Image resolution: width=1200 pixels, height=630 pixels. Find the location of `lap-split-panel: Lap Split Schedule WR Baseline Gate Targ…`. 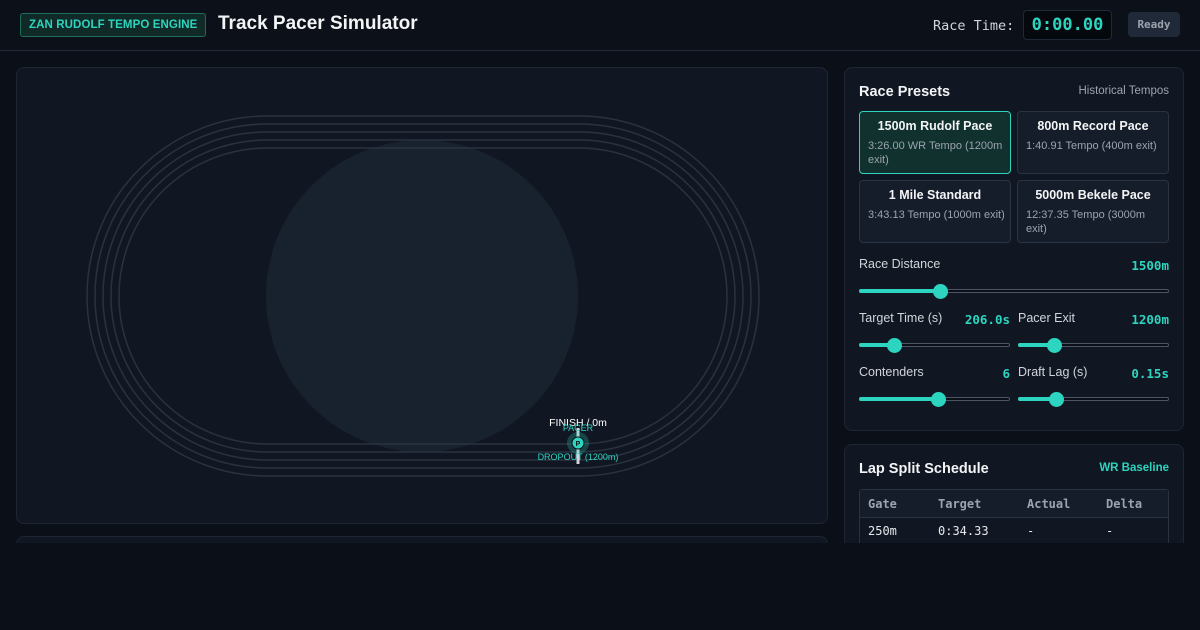

lap-split-panel: Lap Split Schedule WR Baseline Gate Targ… is located at coordinates (1014, 499).